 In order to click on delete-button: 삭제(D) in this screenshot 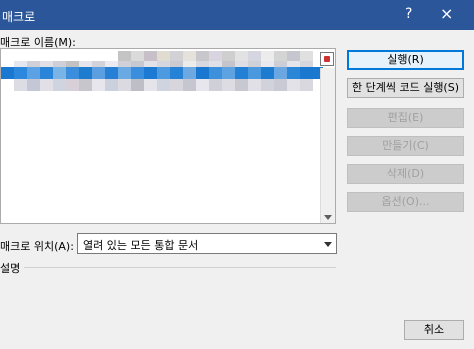, I will do `click(405, 174)`.